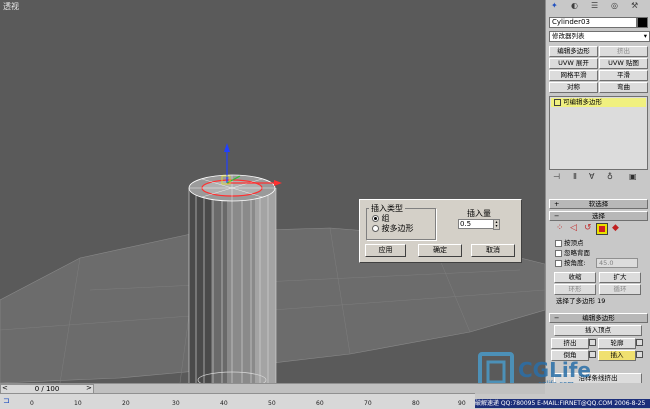 The height and width of the screenshot is (409, 650). What do you see at coordinates (634, 5) in the screenshot?
I see `utilities-tab-icon: ⚒` at bounding box center [634, 5].